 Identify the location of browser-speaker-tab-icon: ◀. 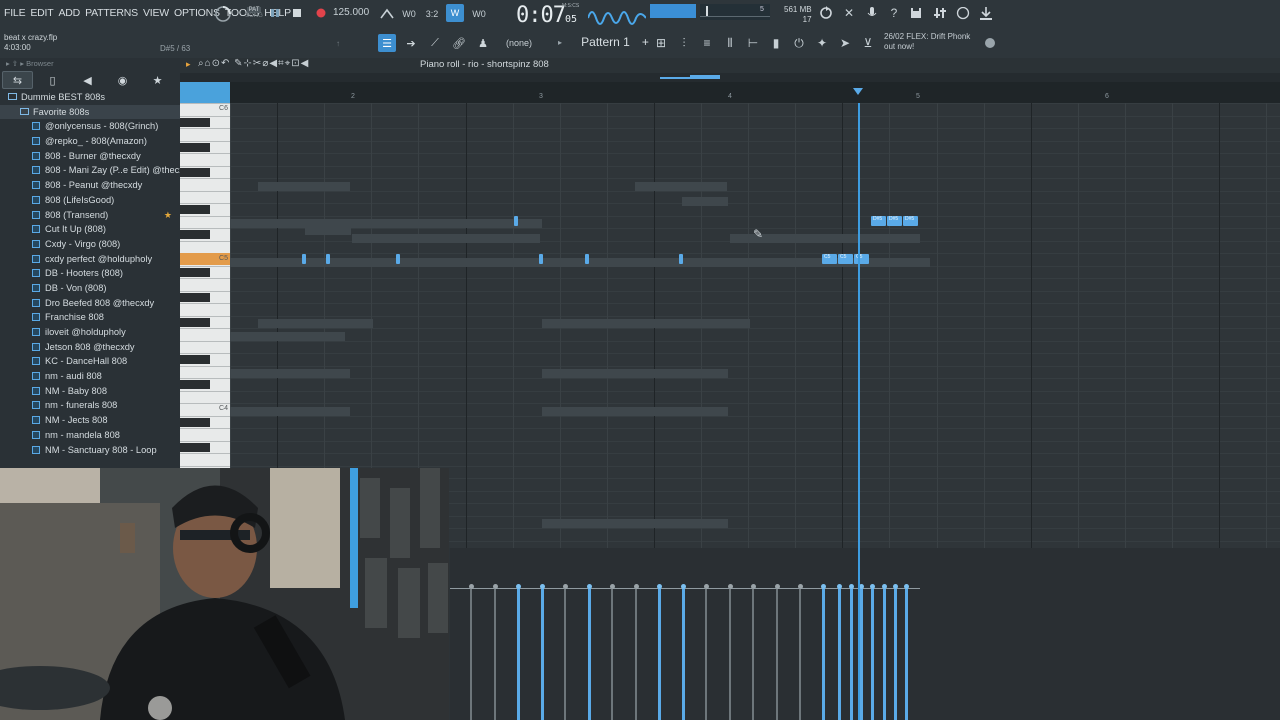
(87, 80).